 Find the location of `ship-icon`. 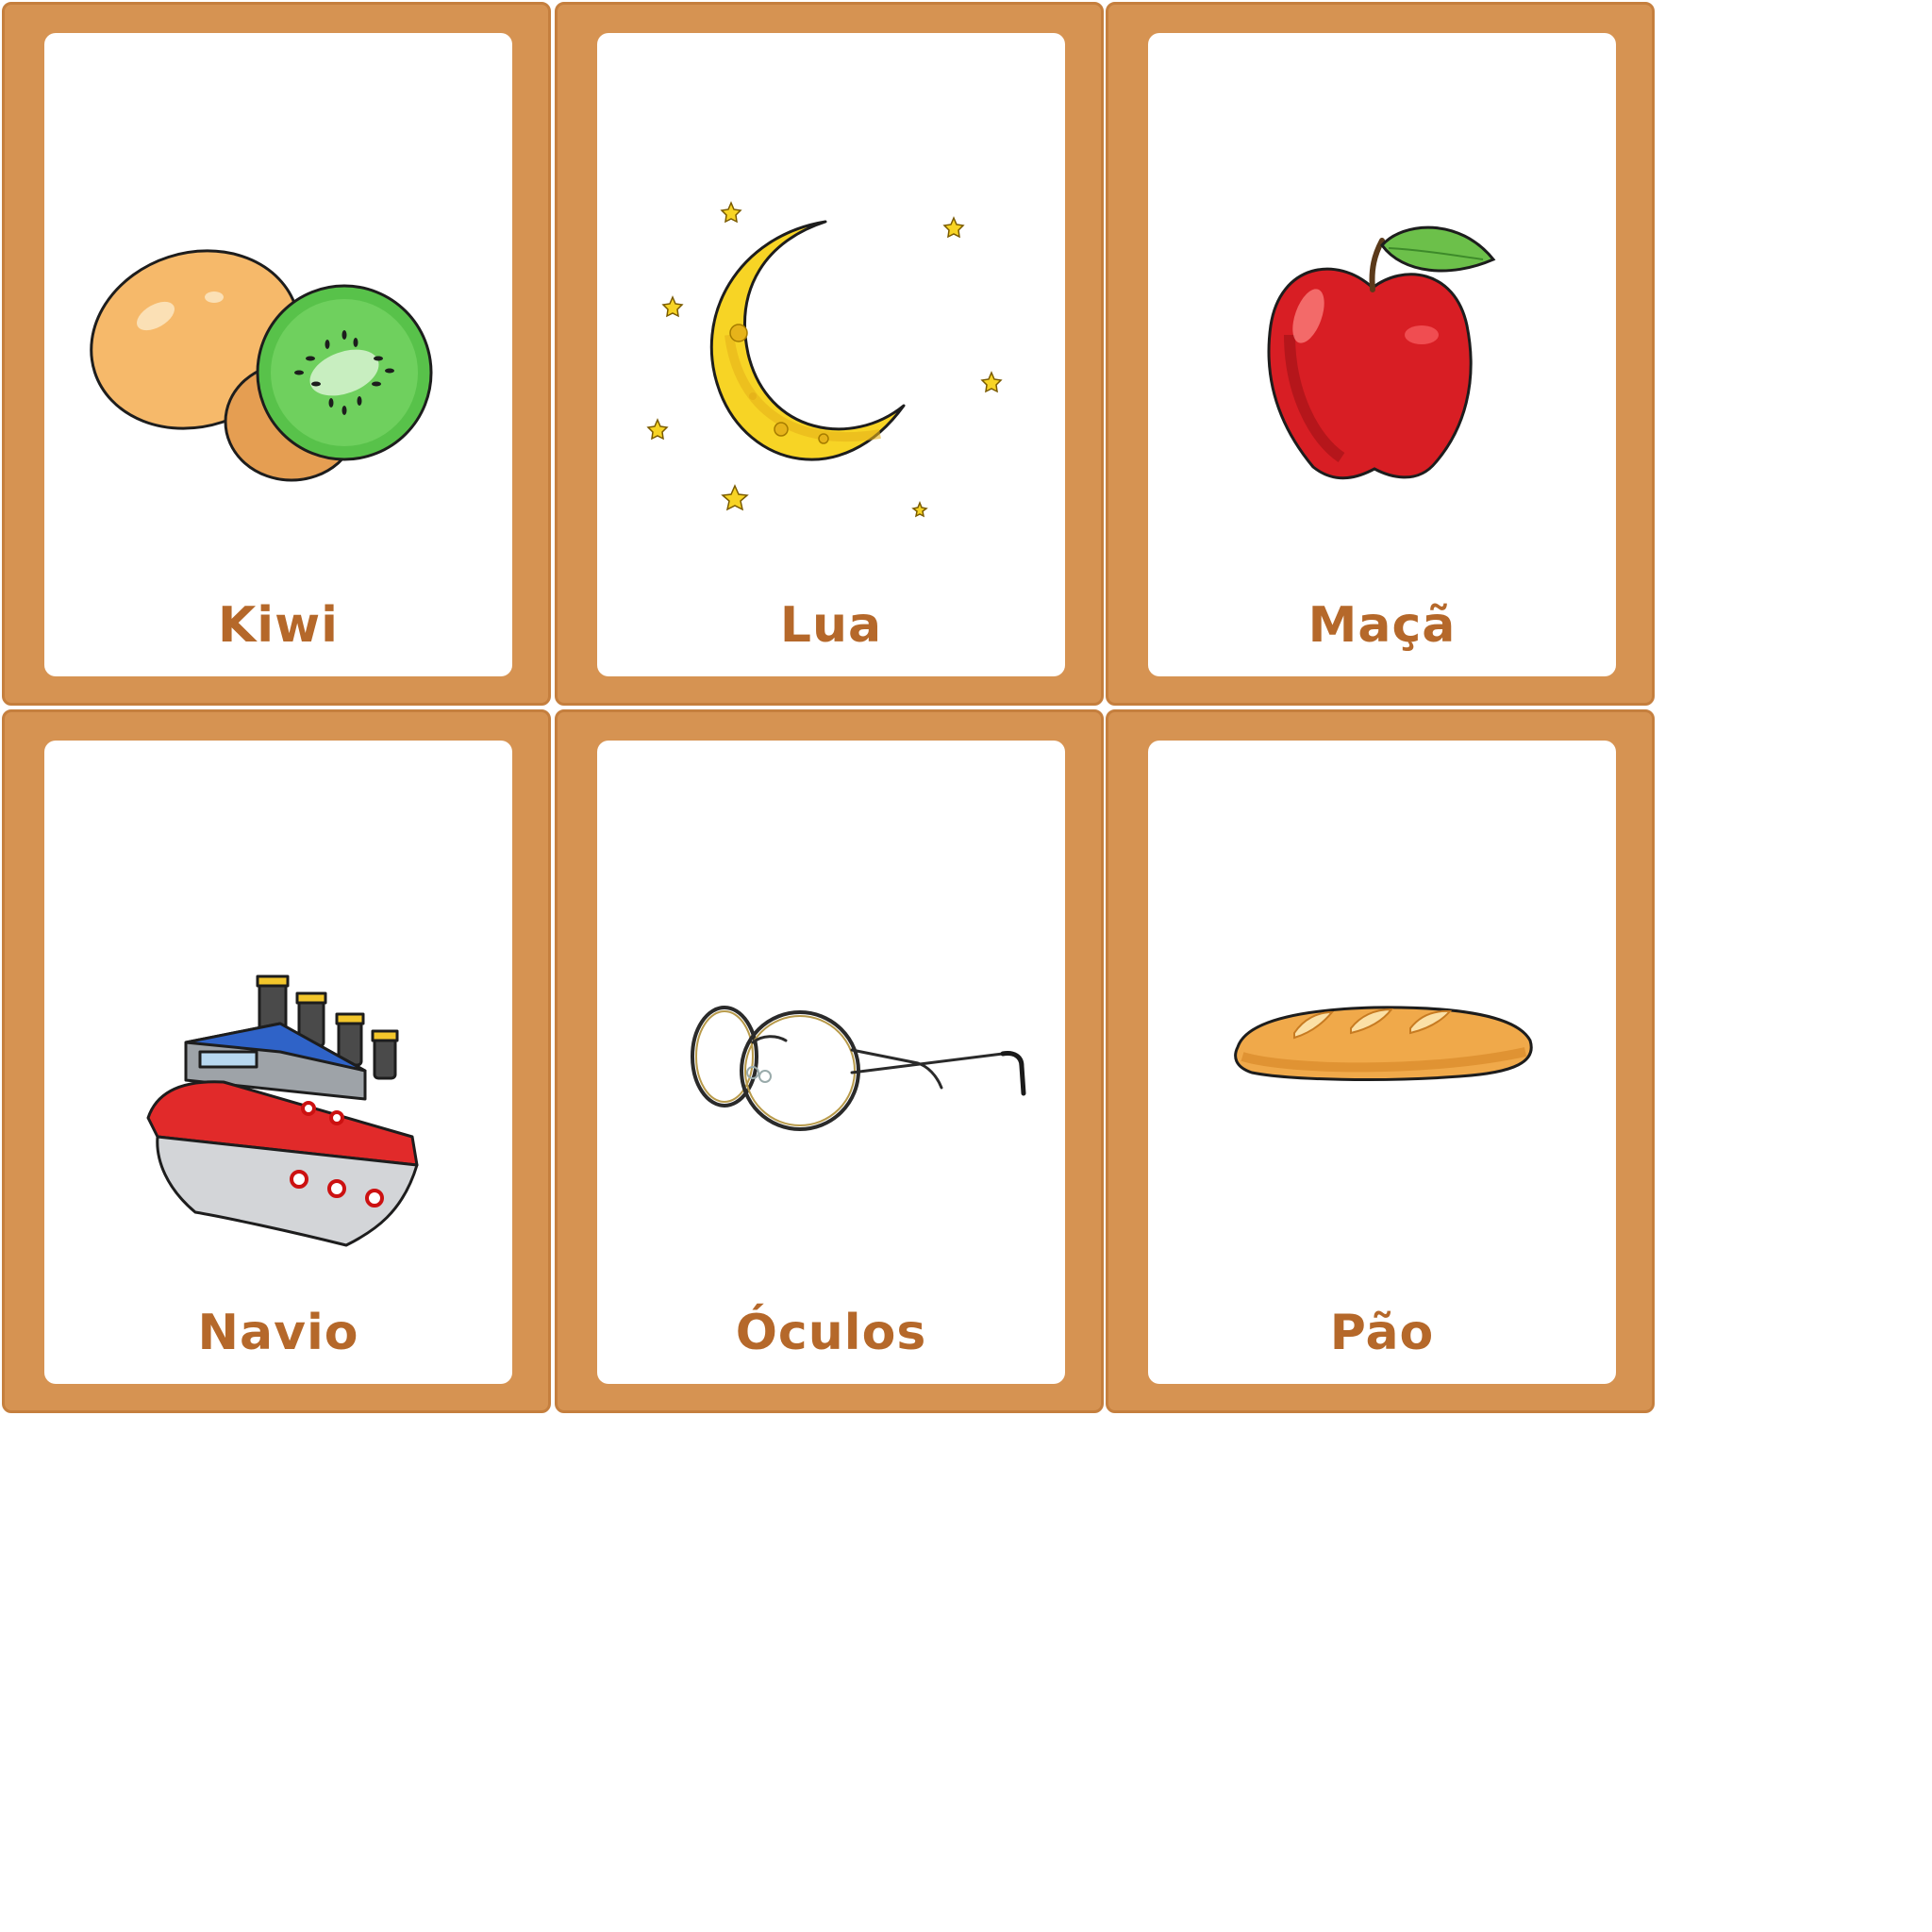

ship-icon is located at coordinates (282, 1111).